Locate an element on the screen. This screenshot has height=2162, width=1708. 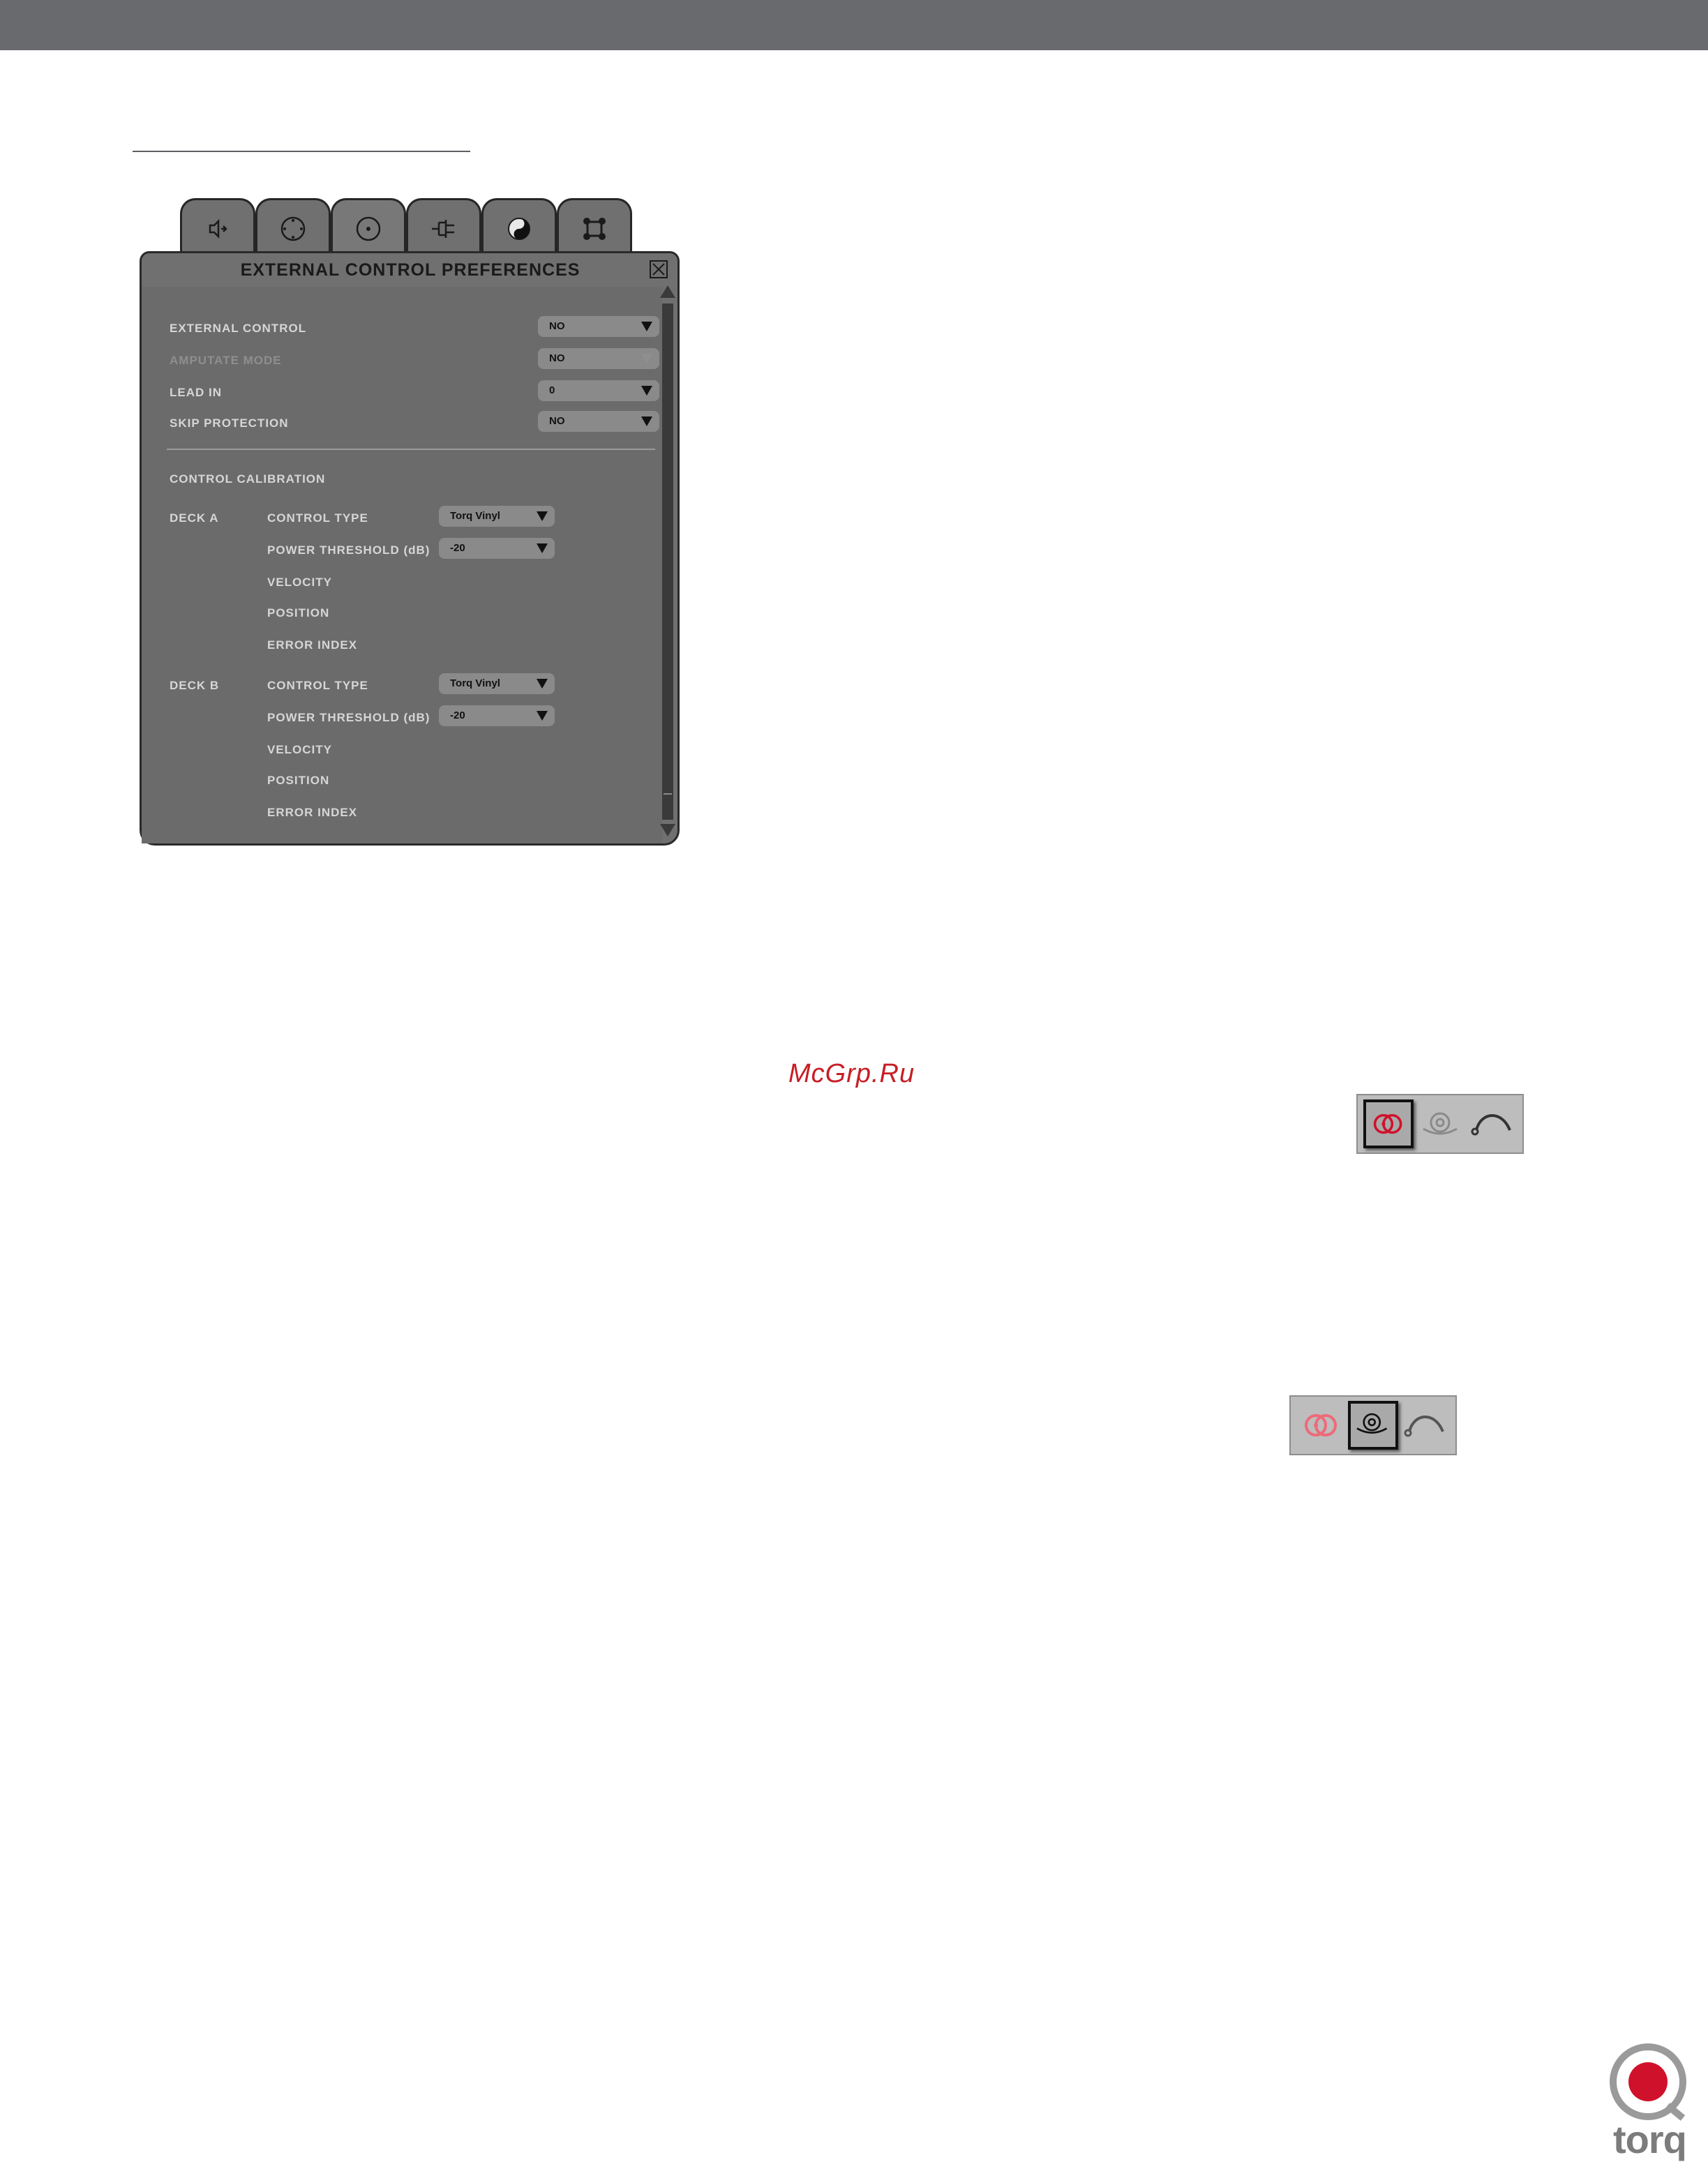
tab-audio is located at coordinates (217, 227).